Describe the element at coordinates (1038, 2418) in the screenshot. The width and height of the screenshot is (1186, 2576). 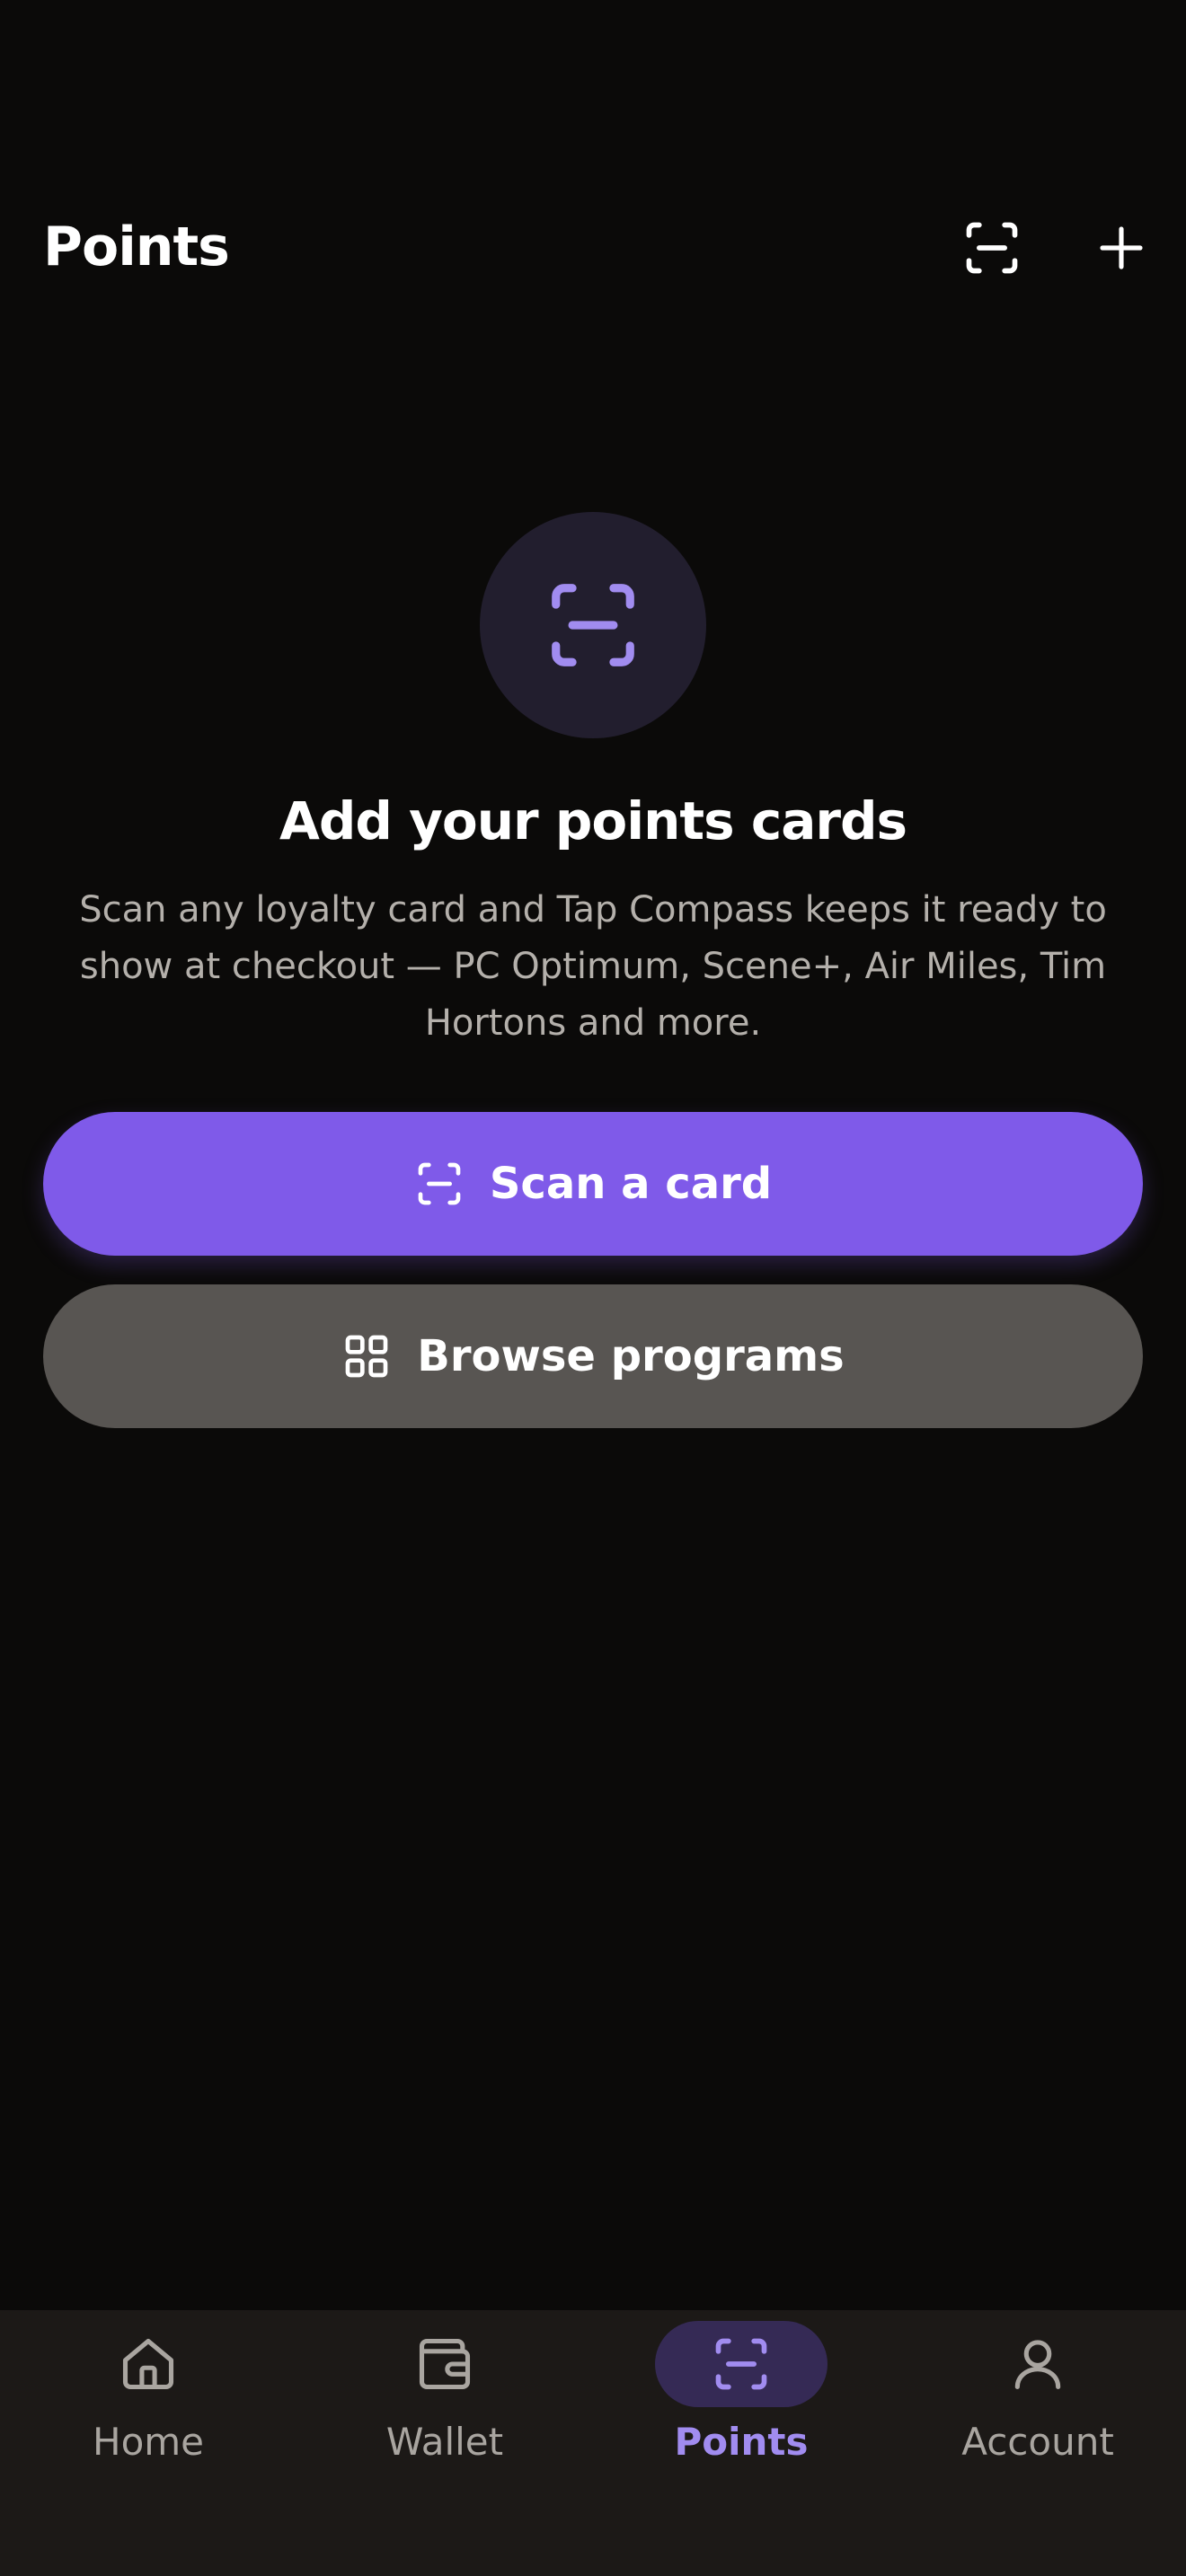
I see `nav-item-account: Account` at that location.